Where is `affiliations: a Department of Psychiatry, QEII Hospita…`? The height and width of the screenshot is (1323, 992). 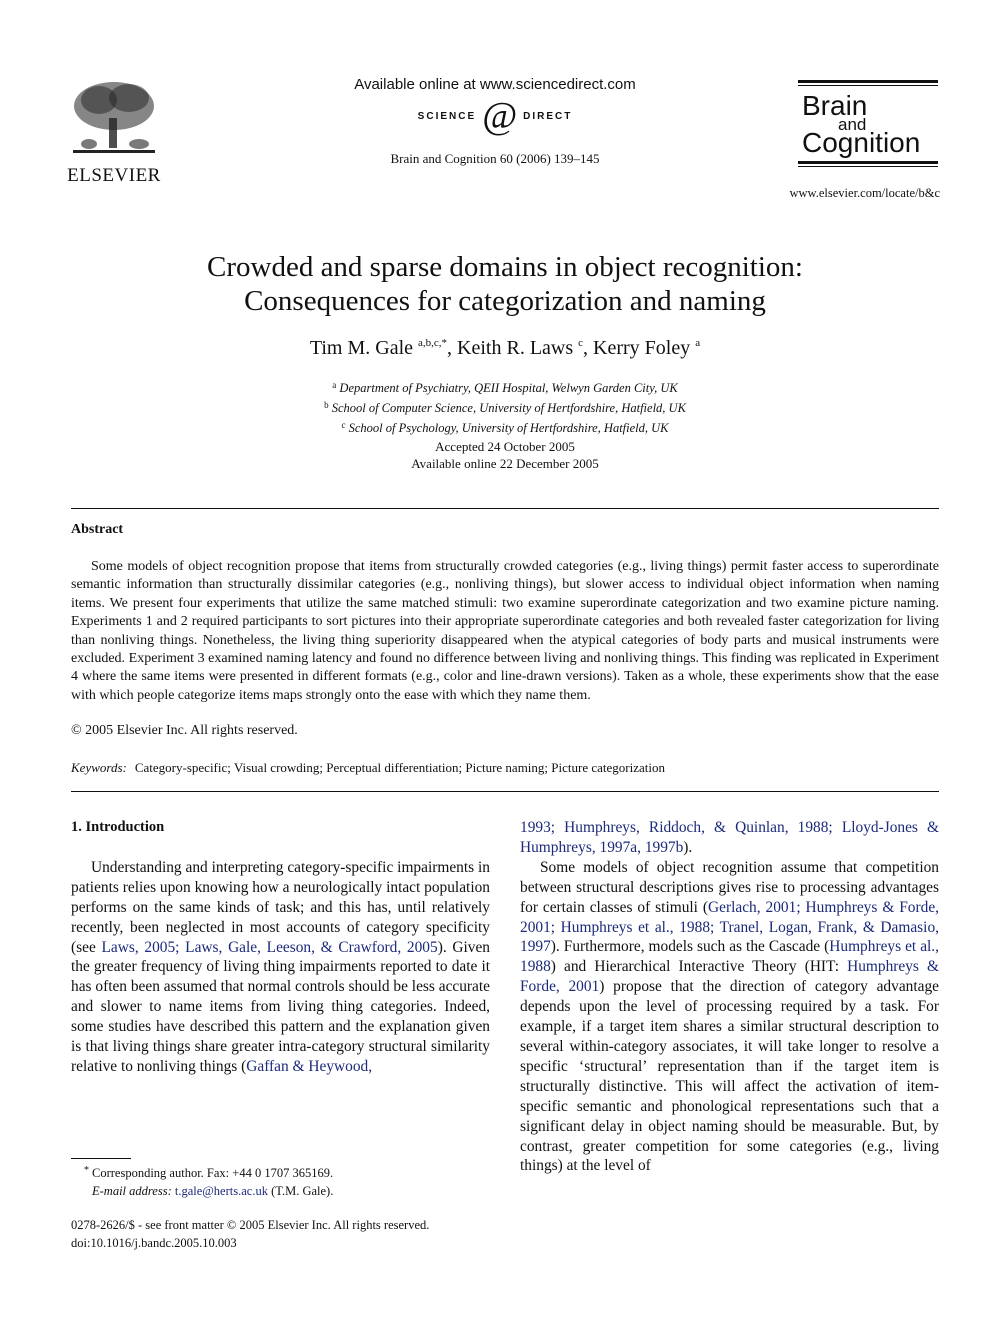 affiliations: a Department of Psychiatry, QEII Hospita… is located at coordinates (505, 407).